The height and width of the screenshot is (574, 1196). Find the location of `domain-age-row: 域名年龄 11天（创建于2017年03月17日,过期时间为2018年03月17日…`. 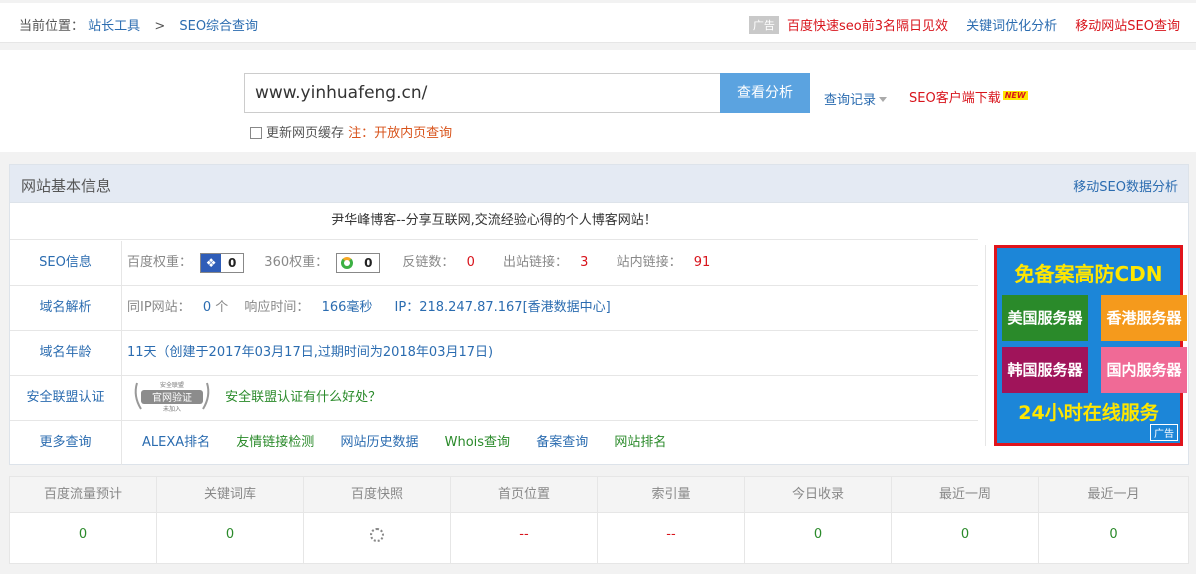

domain-age-row: 域名年龄 11天（创建于2017年03月17日,过期时间为2018年03月17日… is located at coordinates (494, 353).